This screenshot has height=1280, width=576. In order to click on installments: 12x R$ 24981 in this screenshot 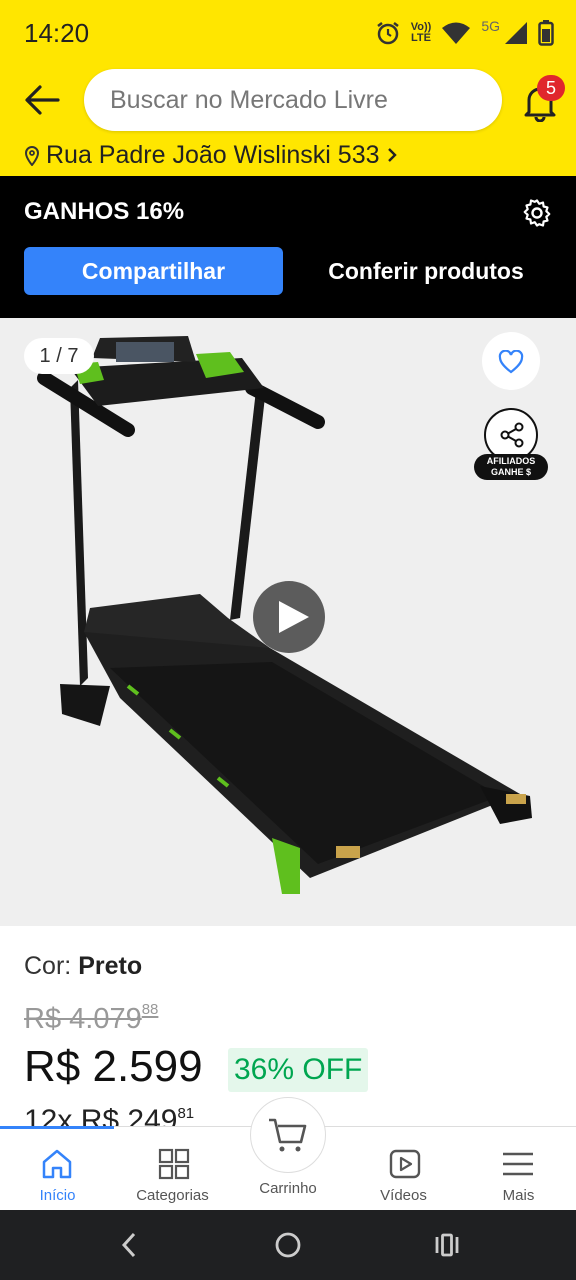, I will do `click(109, 1116)`.